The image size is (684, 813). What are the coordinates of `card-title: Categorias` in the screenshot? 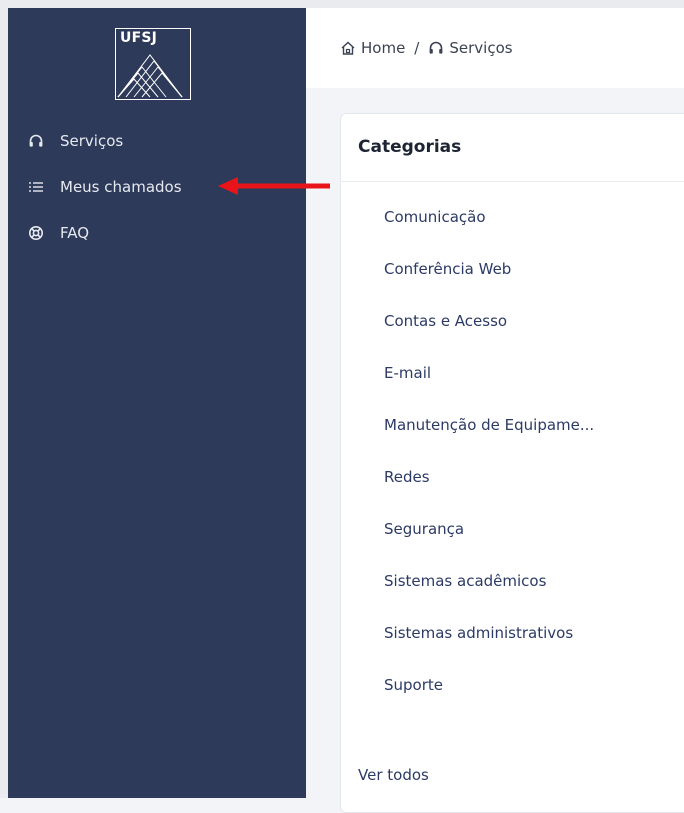 It's located at (410, 147).